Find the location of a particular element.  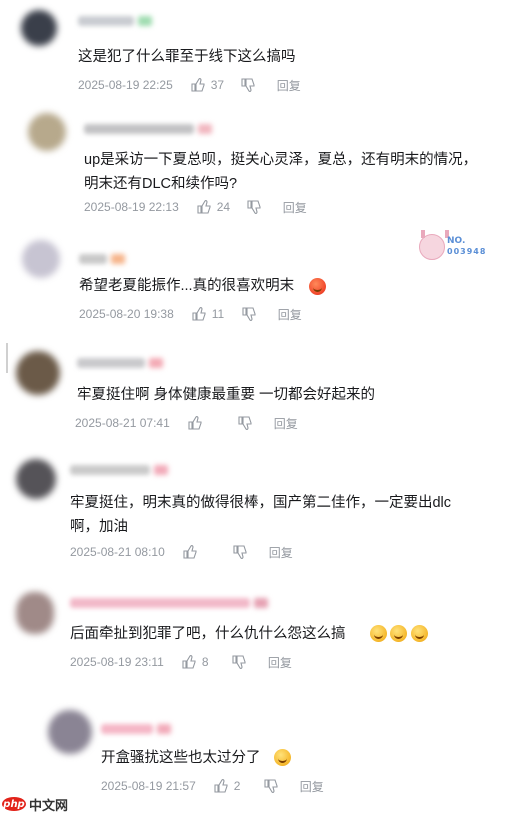

comment-meta: 2025-08-19 23:11 8 回复 is located at coordinates (181, 662).